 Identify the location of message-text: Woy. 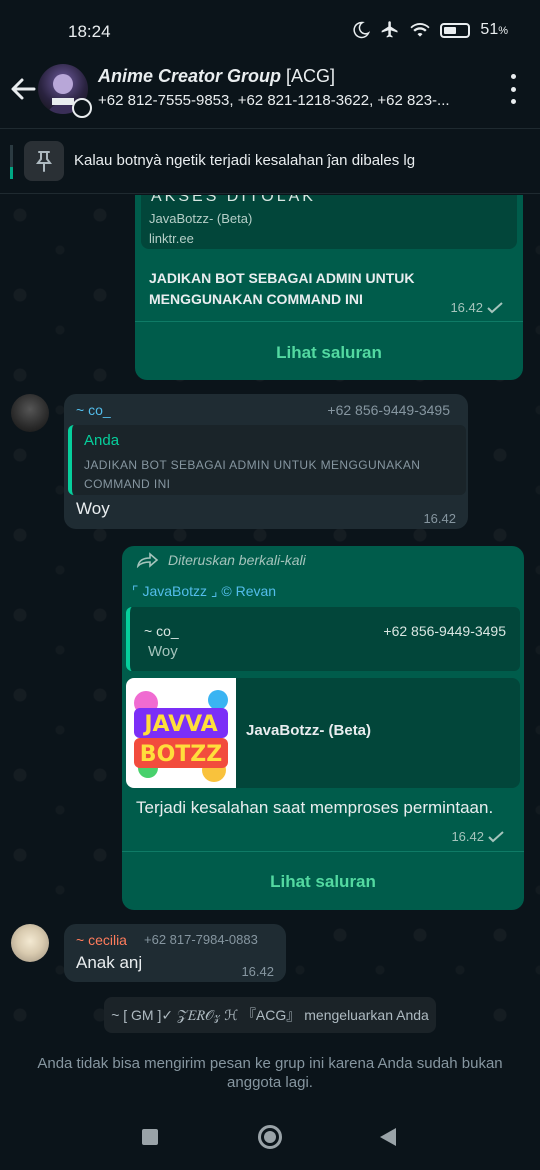
(93, 508).